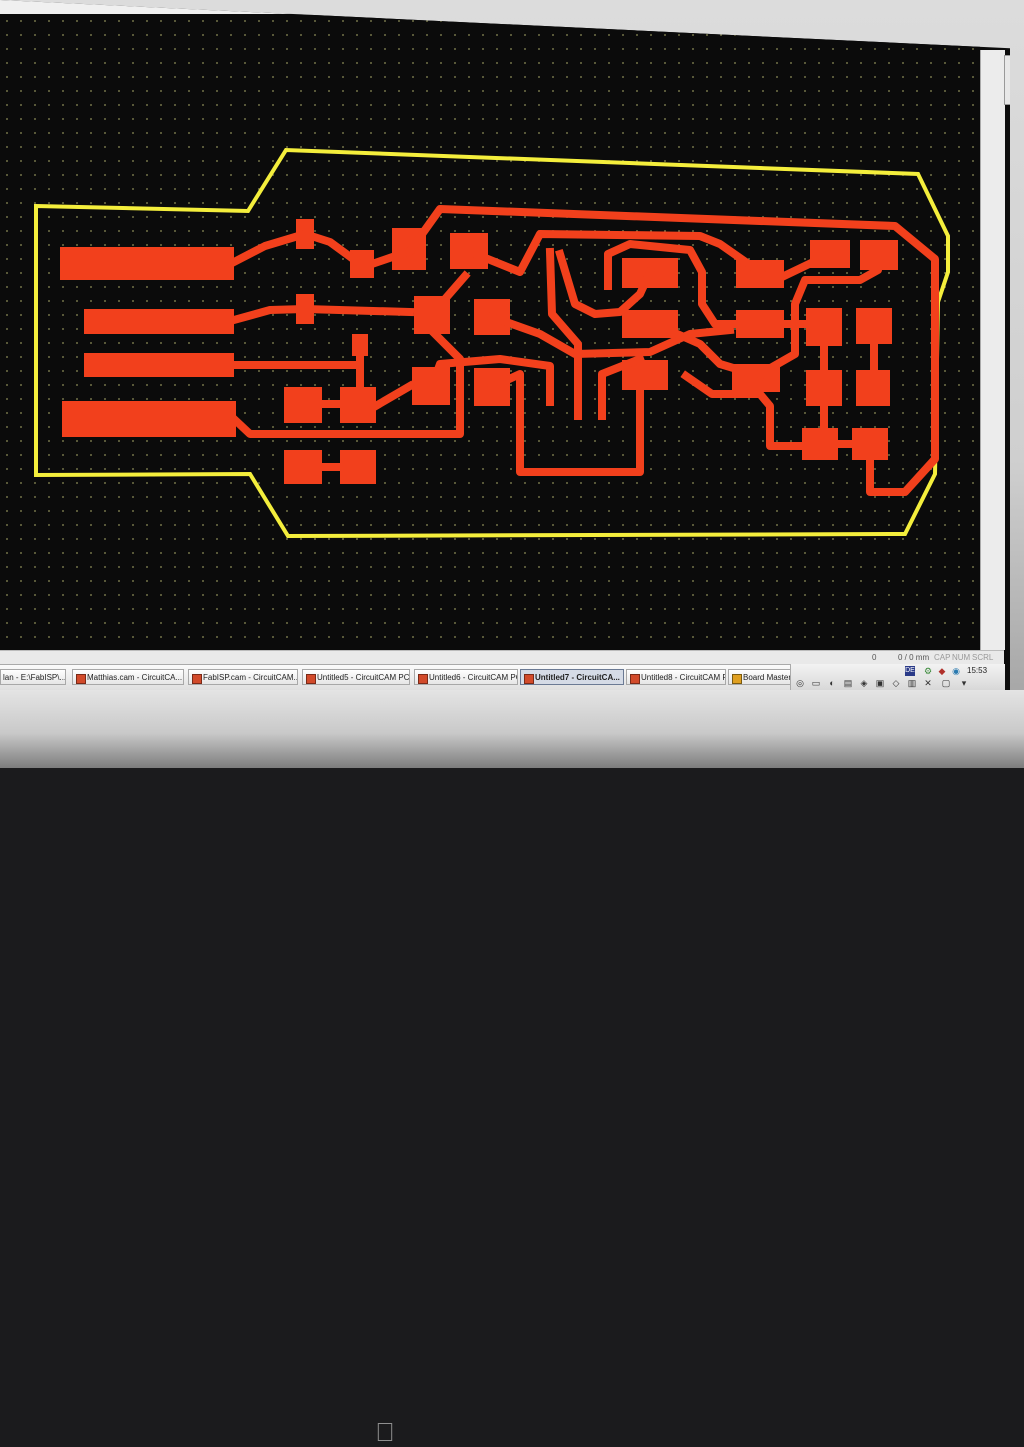 The image size is (1024, 1447). Describe the element at coordinates (983, 657) in the screenshot. I see `status-scrl: SCRL` at that location.